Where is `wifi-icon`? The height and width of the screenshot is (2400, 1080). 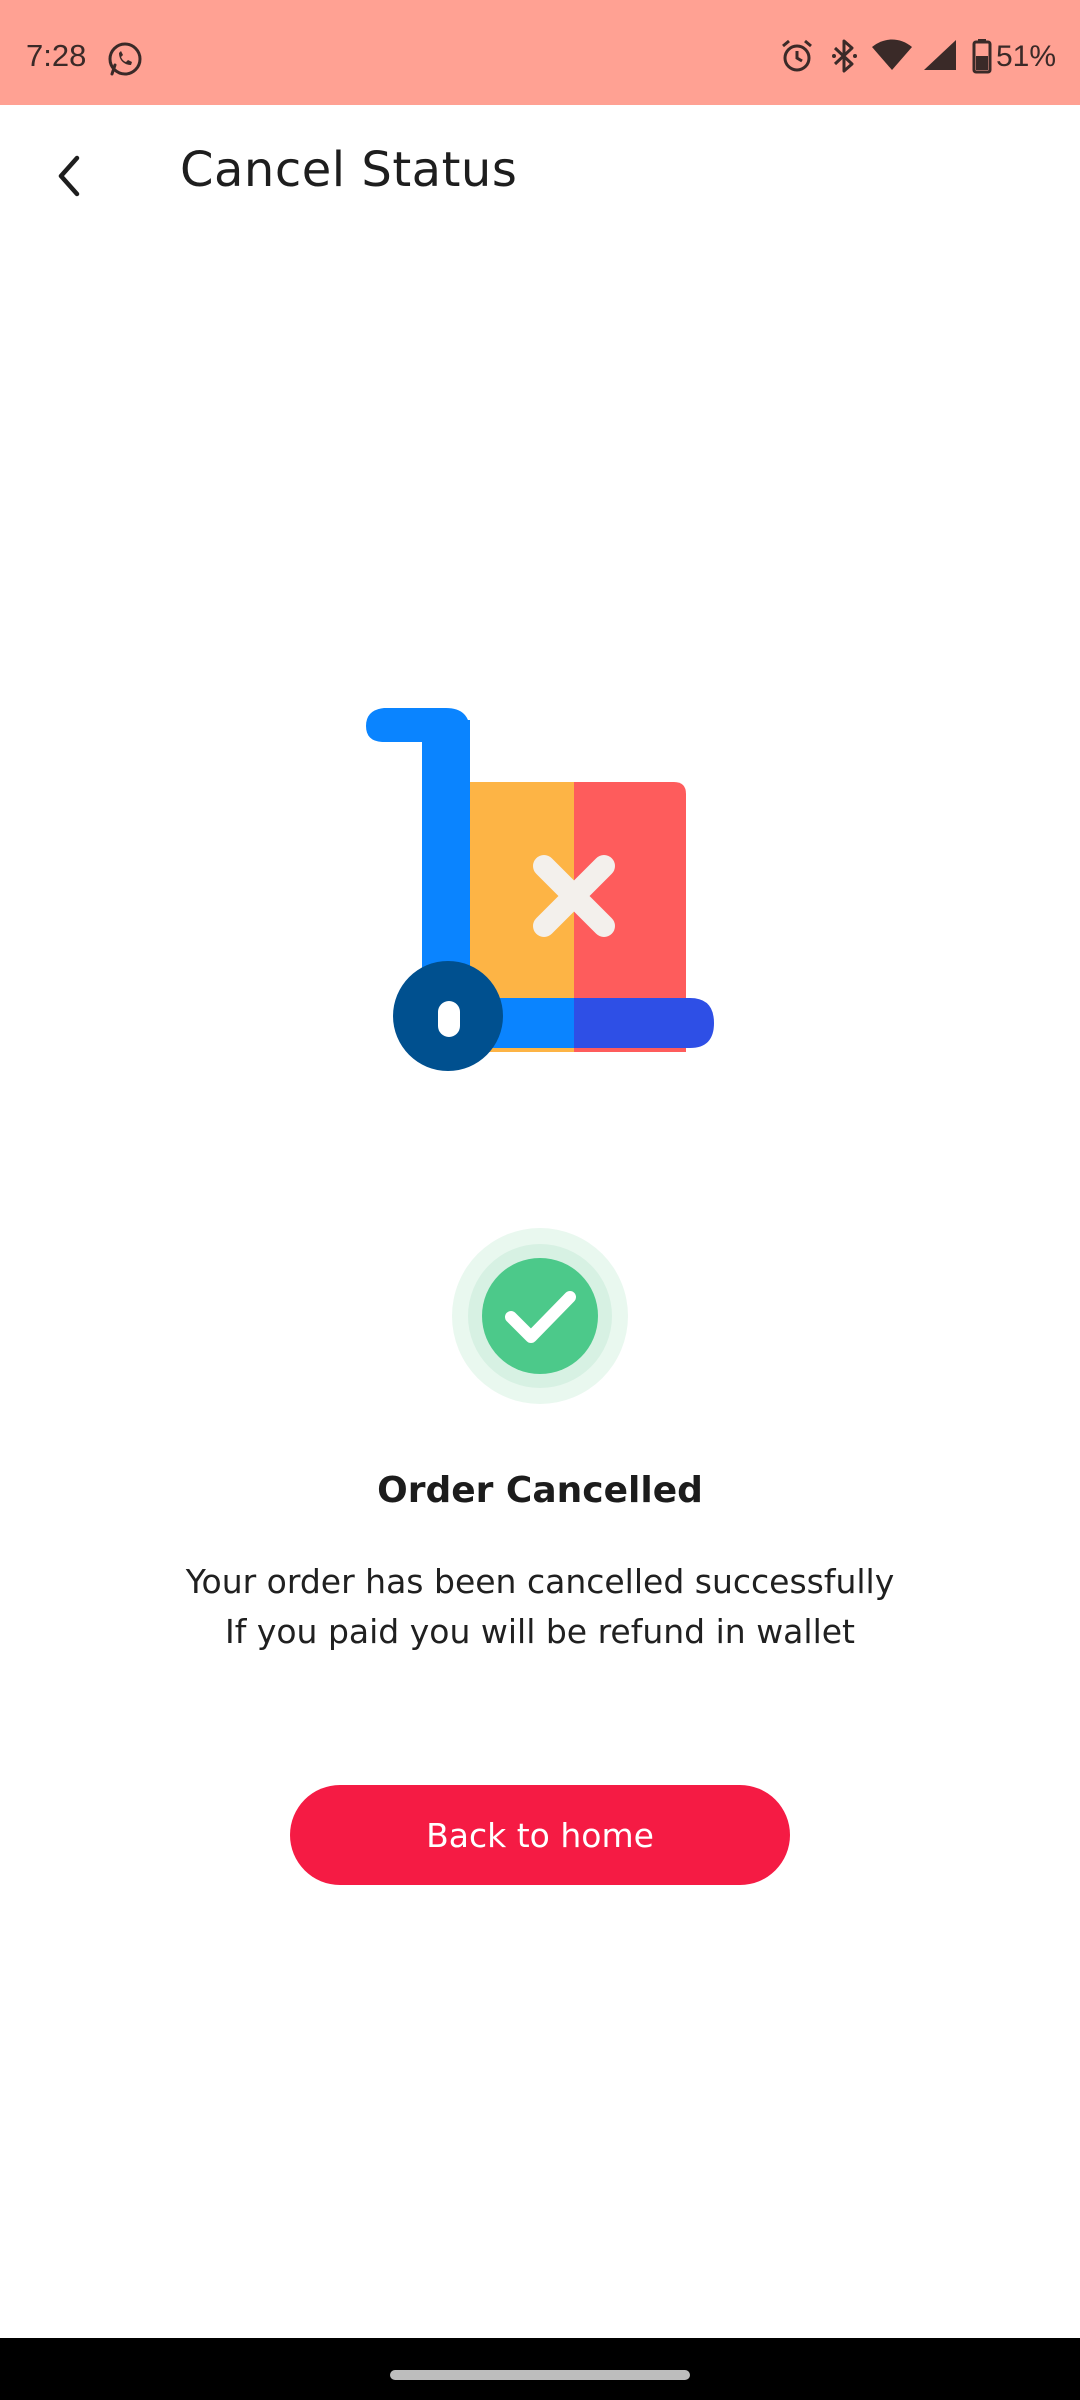
wifi-icon is located at coordinates (892, 54).